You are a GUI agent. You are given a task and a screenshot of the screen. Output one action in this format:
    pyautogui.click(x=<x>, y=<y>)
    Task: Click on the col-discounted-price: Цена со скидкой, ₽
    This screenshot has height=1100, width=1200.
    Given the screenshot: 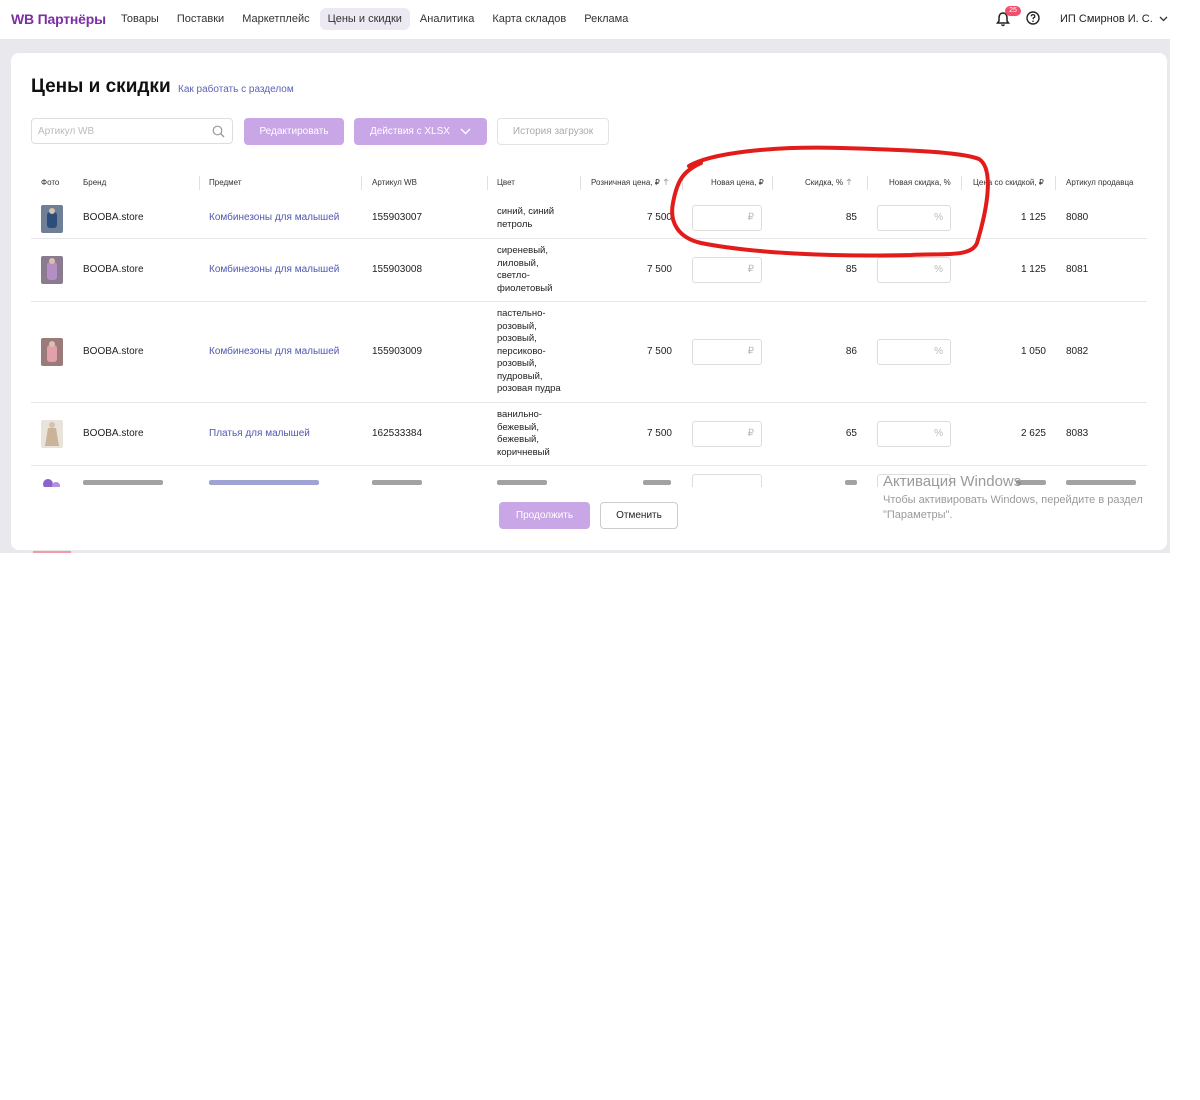 What is the action you would take?
    pyautogui.click(x=1008, y=182)
    